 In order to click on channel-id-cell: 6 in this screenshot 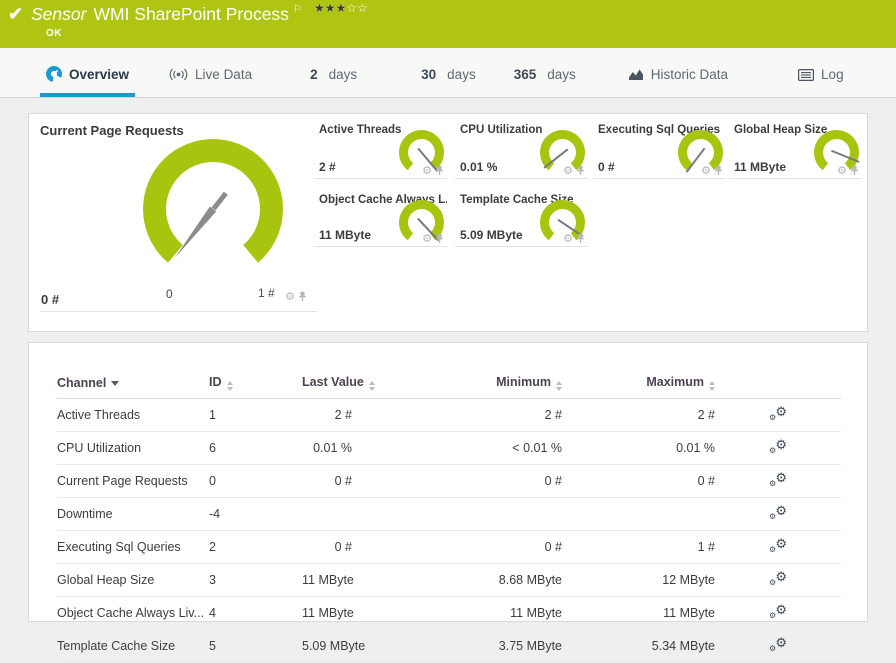, I will do `click(255, 448)`.